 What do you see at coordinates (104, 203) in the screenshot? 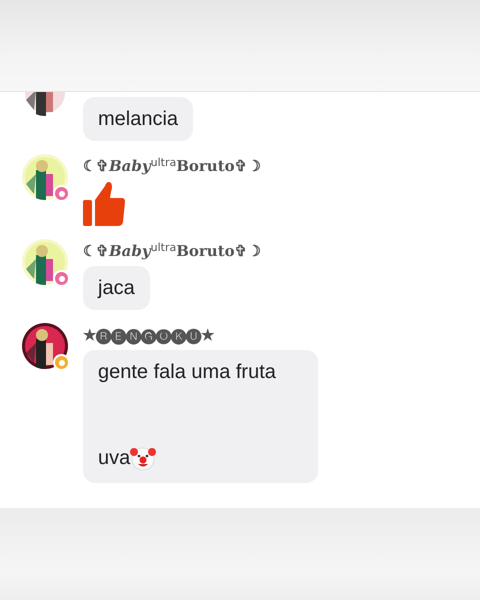
I see `thumbs-up-icon` at bounding box center [104, 203].